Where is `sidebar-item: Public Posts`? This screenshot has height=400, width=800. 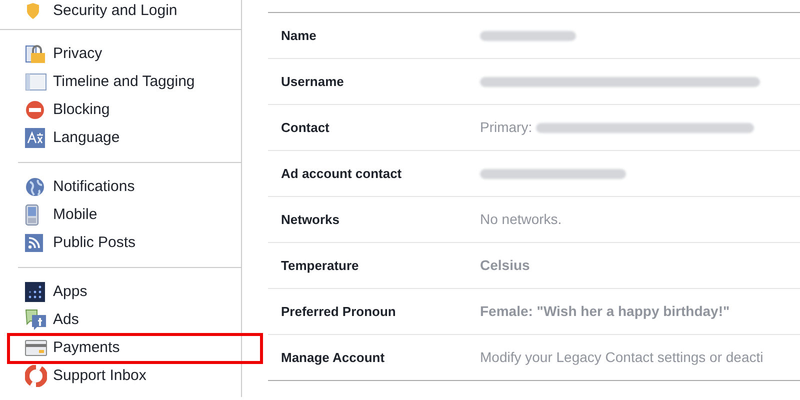 sidebar-item: Public Posts is located at coordinates (129, 243).